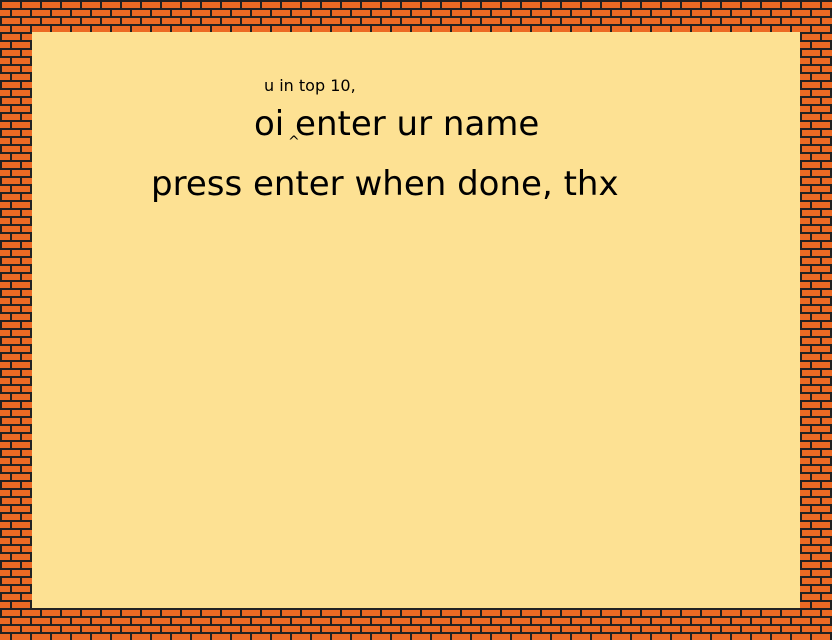 This screenshot has height=640, width=832. Describe the element at coordinates (310, 85) in the screenshot. I see `top-ten-notice: u in top 10,` at that location.